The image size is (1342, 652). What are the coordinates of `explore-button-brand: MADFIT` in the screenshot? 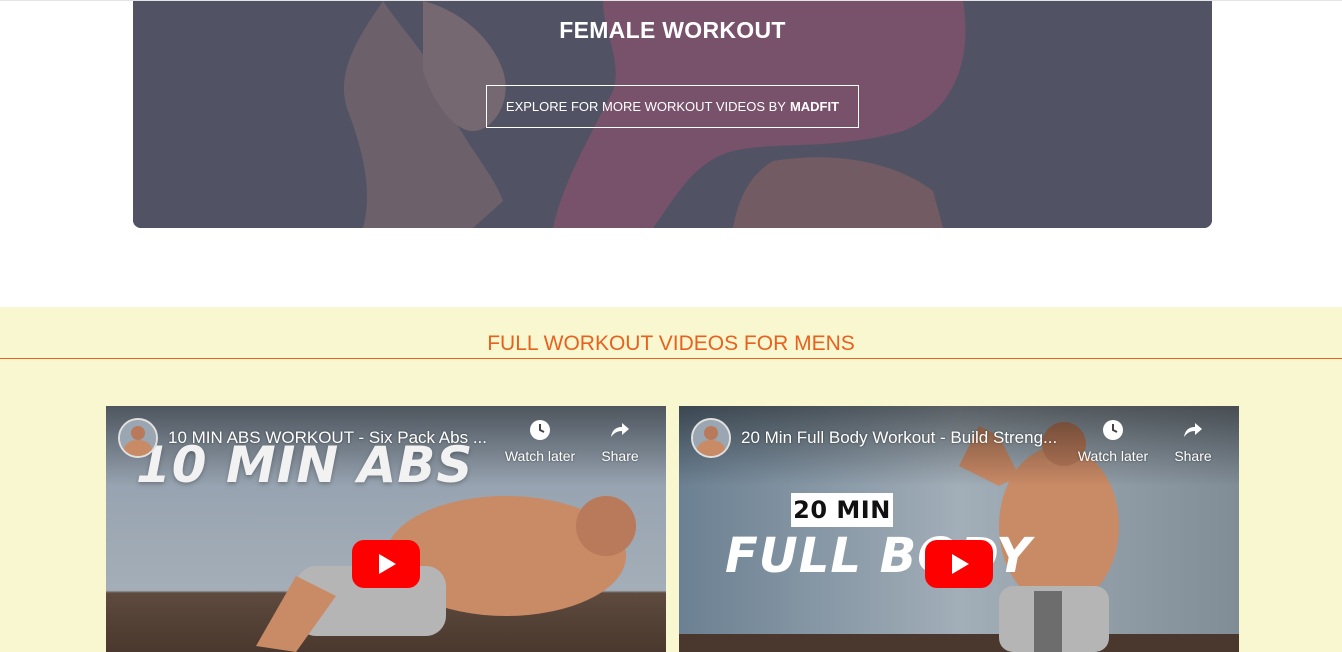 It's located at (814, 106).